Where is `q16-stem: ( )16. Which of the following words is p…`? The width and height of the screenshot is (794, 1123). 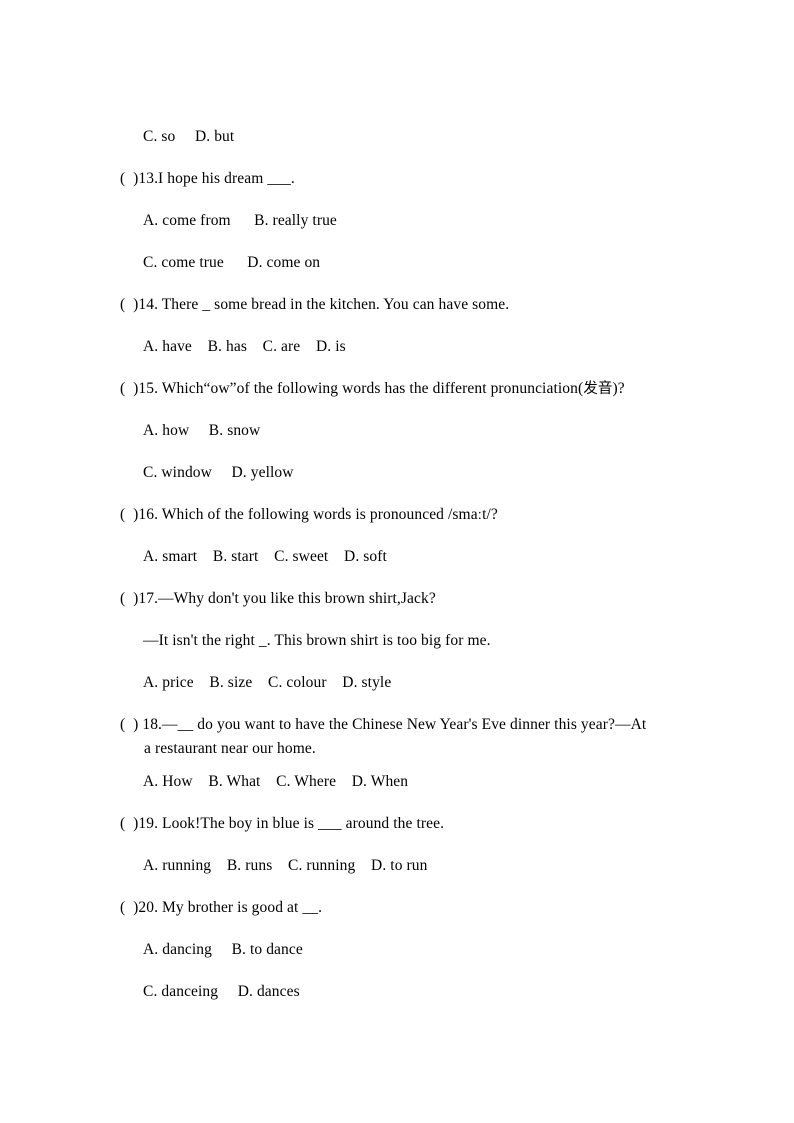 q16-stem: ( )16. Which of the following words is p… is located at coordinates (309, 514).